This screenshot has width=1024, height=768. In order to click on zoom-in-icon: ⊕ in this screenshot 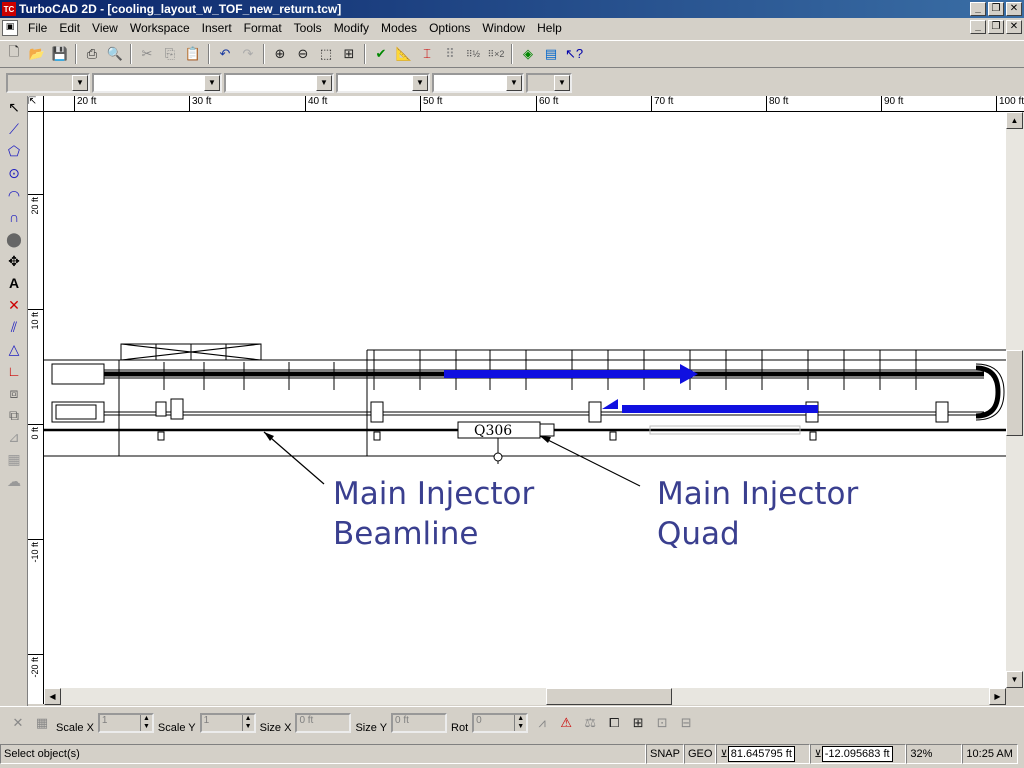, I will do `click(280, 54)`.